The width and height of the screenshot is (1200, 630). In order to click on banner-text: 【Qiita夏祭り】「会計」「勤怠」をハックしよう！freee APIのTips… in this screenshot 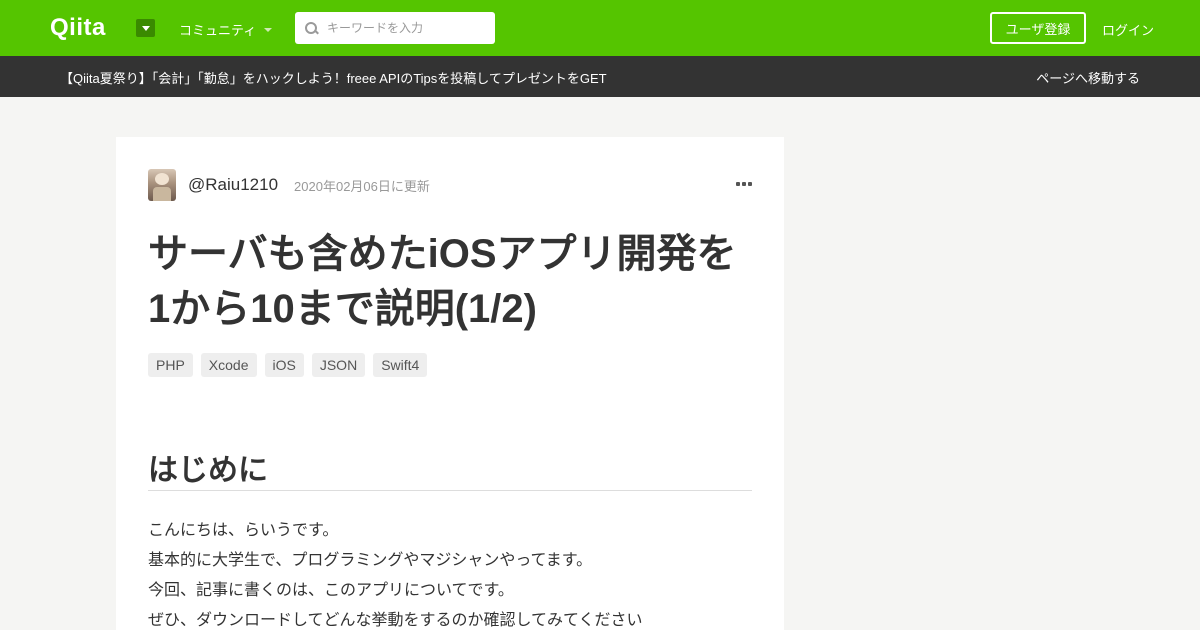, I will do `click(333, 77)`.